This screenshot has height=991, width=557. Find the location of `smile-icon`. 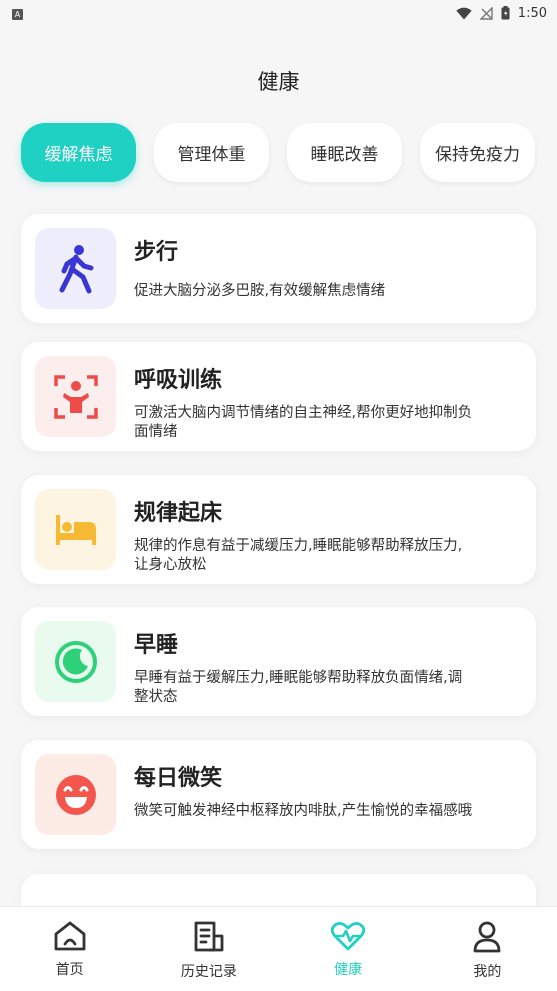

smile-icon is located at coordinates (75, 794).